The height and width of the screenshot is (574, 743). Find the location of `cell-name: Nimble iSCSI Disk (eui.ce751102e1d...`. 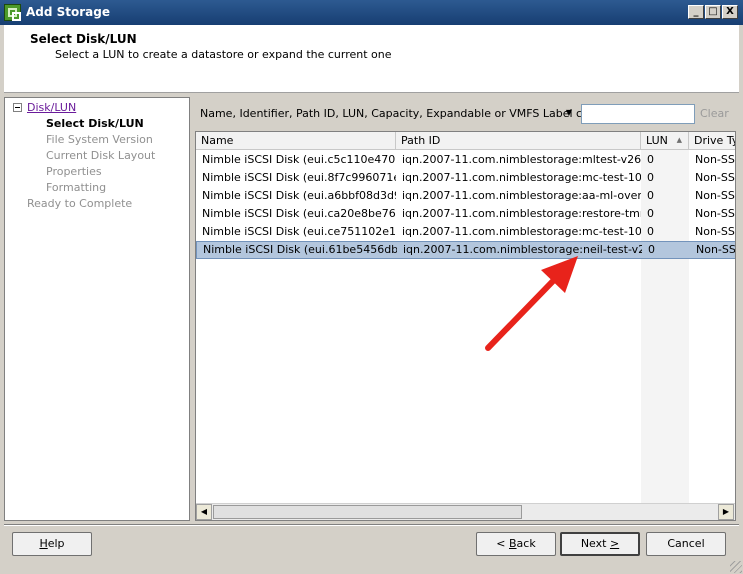

cell-name: Nimble iSCSI Disk (eui.ce751102e1d... is located at coordinates (299, 231).